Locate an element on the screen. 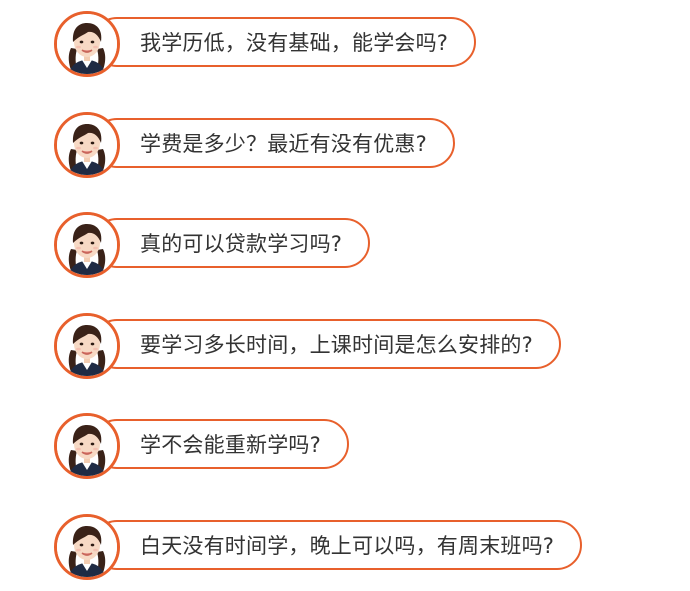  question-bubble: 学费是多少？最近有没有优惠? is located at coordinates (273, 143).